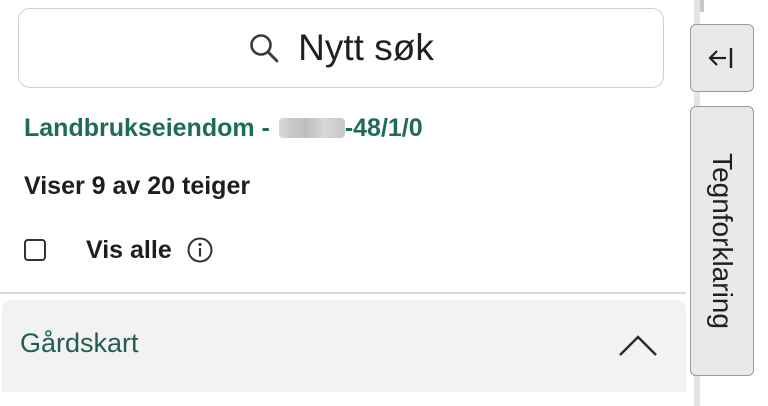 The height and width of the screenshot is (406, 768). I want to click on chevron-up-icon, so click(638, 345).